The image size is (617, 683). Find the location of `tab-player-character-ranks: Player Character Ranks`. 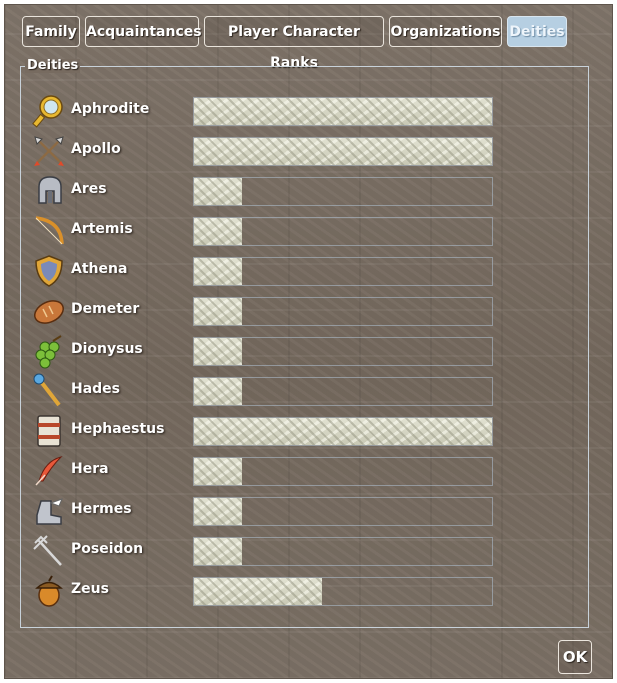

tab-player-character-ranks: Player Character Ranks is located at coordinates (294, 43).